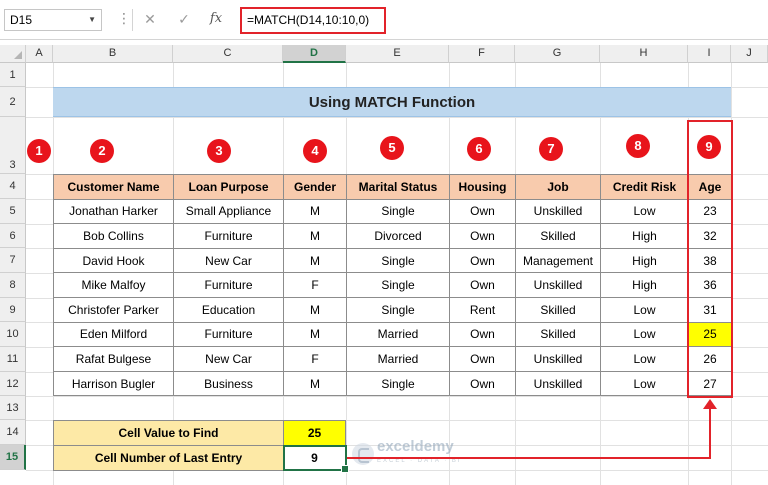  I want to click on select-all-corner, so click(13, 54).